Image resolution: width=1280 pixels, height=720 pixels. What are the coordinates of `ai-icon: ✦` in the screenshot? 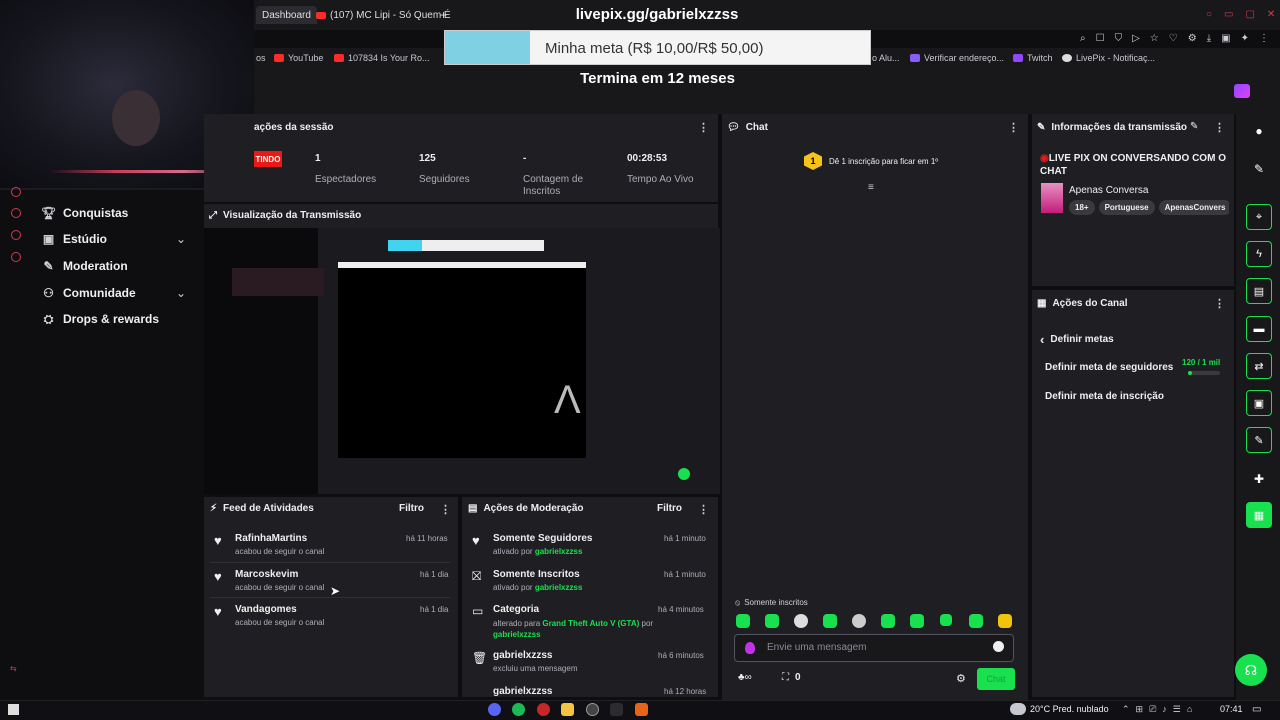 It's located at (1245, 38).